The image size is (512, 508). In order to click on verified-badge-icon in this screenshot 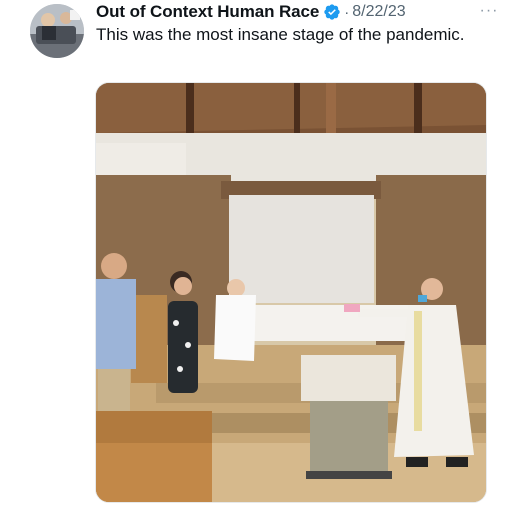, I will do `click(332, 12)`.